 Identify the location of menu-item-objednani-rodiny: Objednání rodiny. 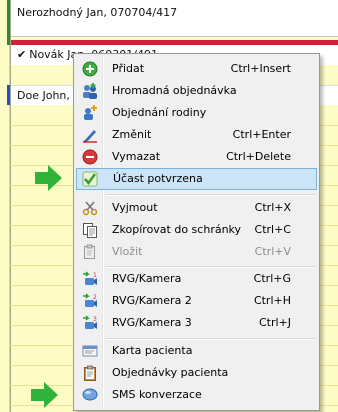
(196, 113).